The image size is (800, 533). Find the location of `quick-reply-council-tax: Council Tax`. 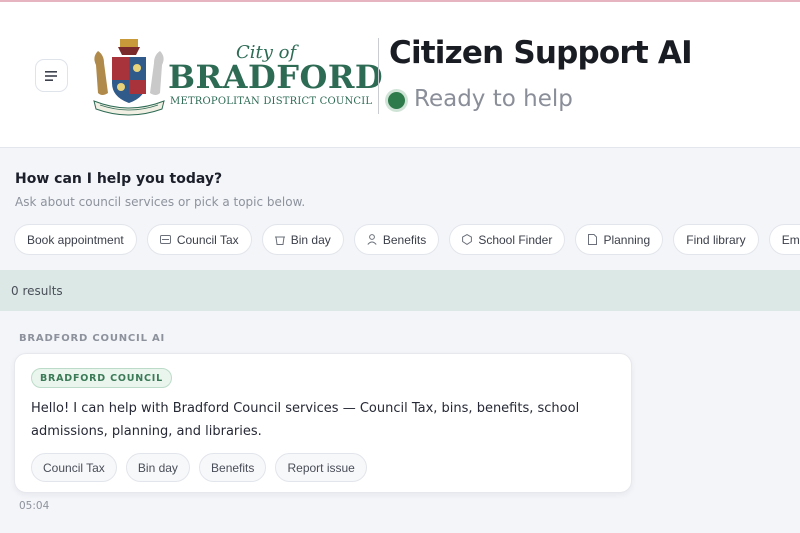

quick-reply-council-tax: Council Tax is located at coordinates (74, 467).